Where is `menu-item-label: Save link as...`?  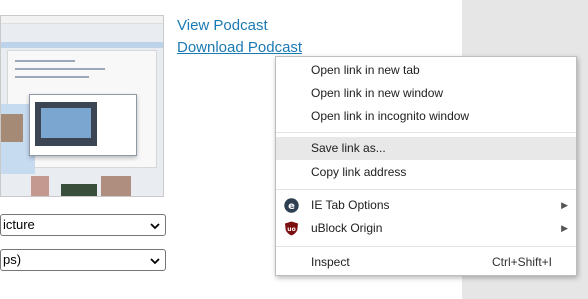
menu-item-label: Save link as... is located at coordinates (348, 148).